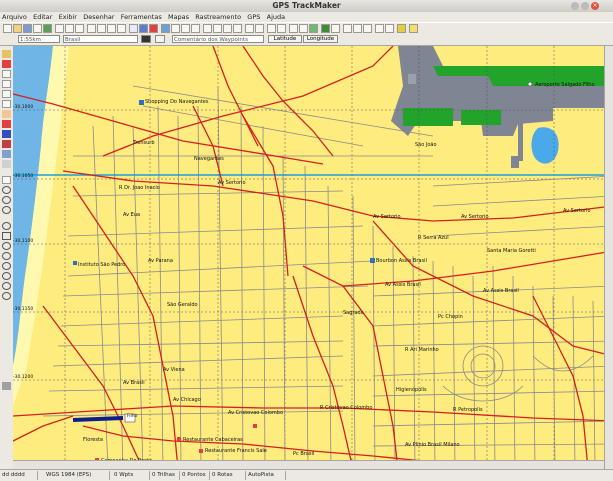 The image size is (613, 481). Describe the element at coordinates (6, 226) in the screenshot. I see `target-icon` at that location.